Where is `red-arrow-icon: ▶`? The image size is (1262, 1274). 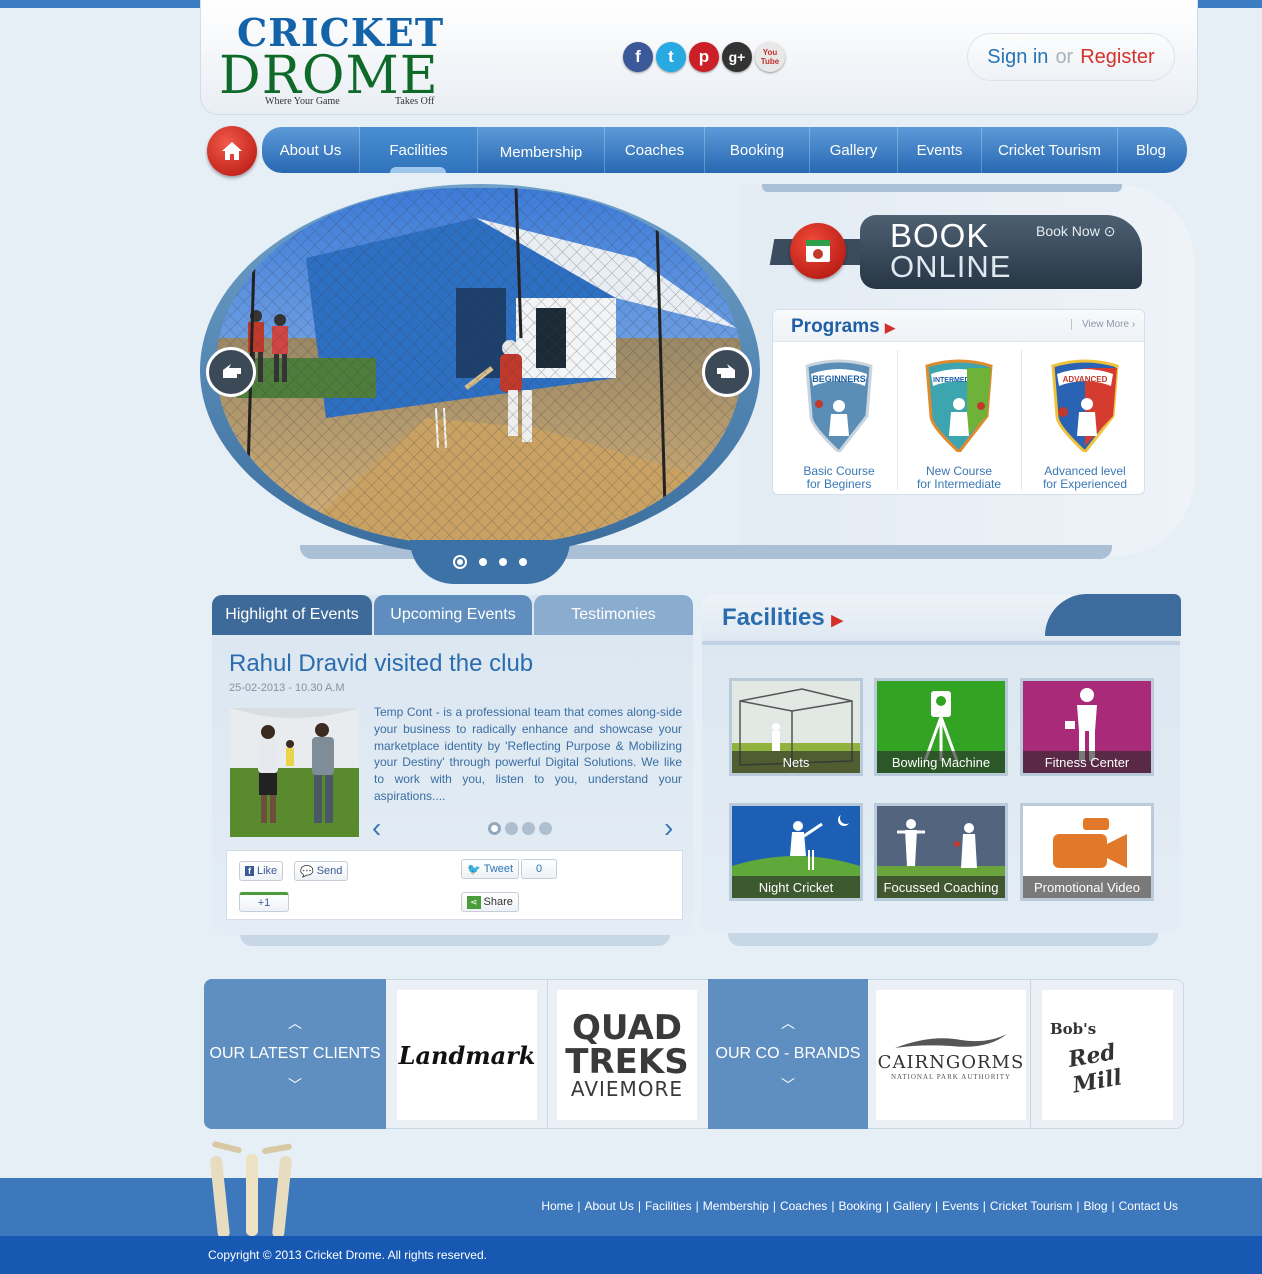
red-arrow-icon: ▶ is located at coordinates (889, 327).